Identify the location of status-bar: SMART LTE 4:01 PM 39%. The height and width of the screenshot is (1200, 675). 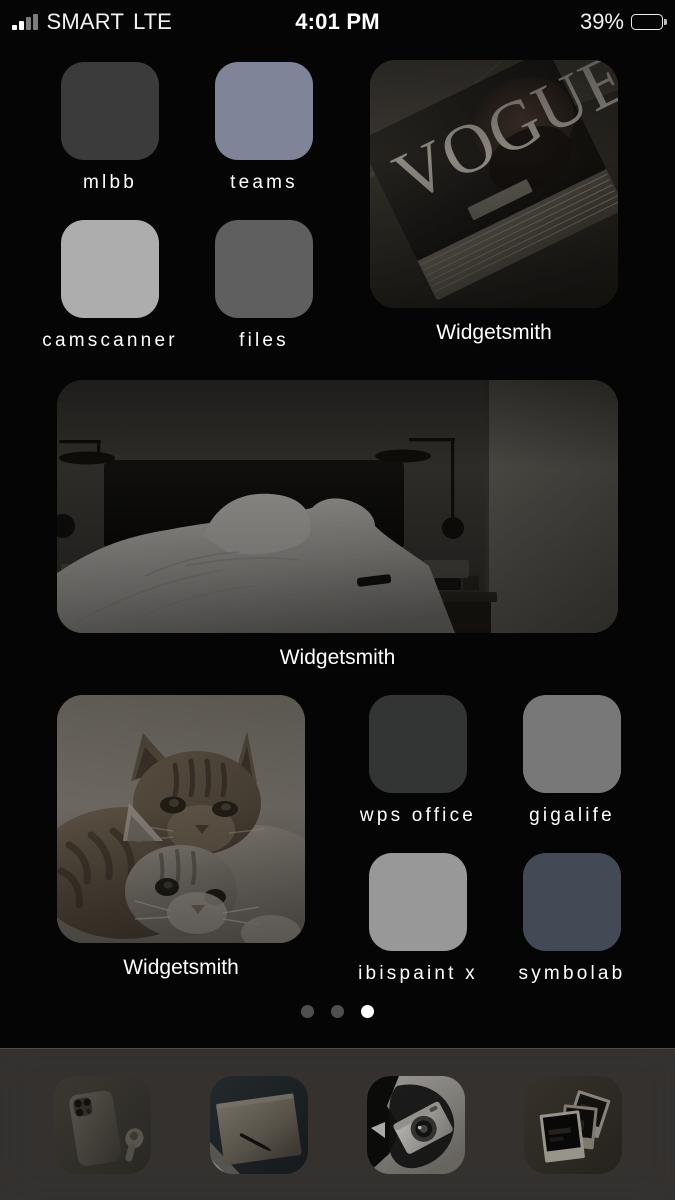
(337, 22).